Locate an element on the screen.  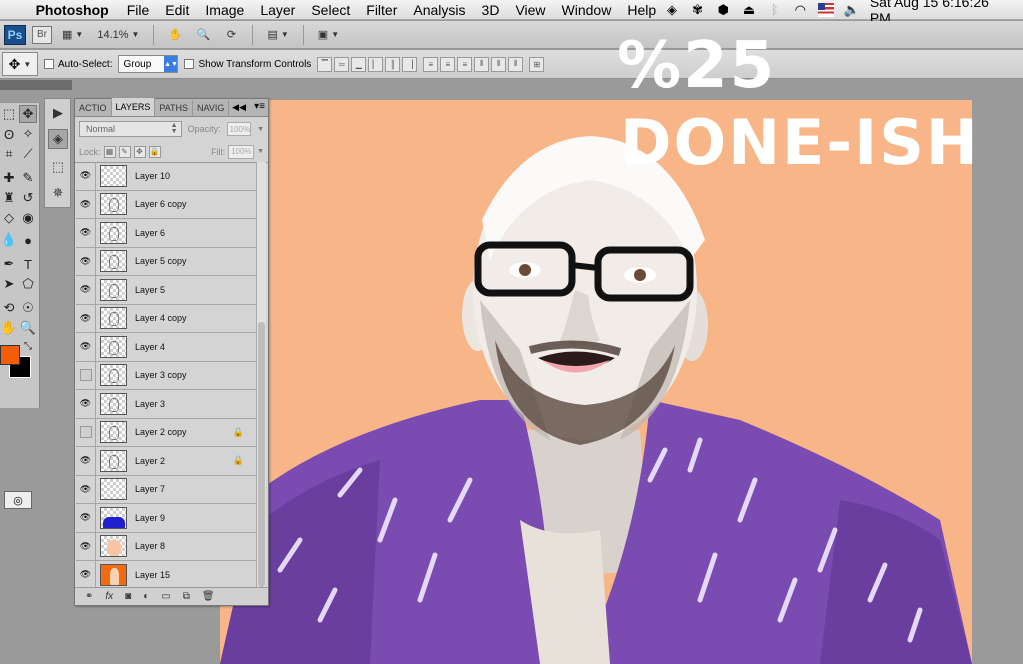
collapse-panel-icon: ◀◀ is located at coordinates (239, 107).